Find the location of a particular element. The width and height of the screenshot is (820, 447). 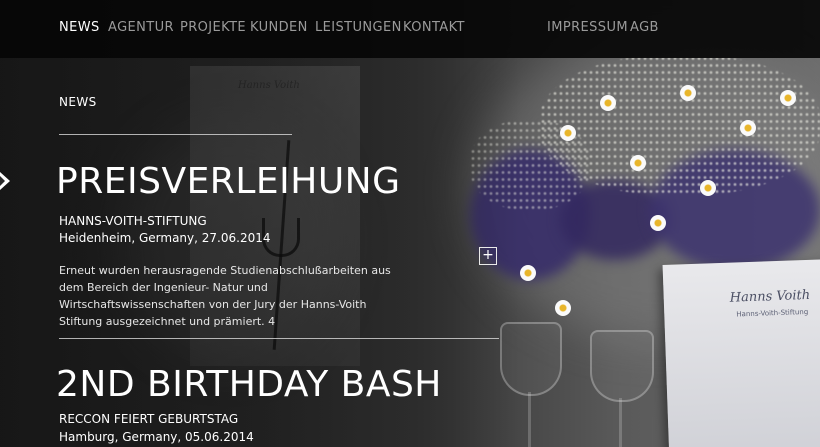

nav-item-projekte: PROJEKTE is located at coordinates (213, 27).